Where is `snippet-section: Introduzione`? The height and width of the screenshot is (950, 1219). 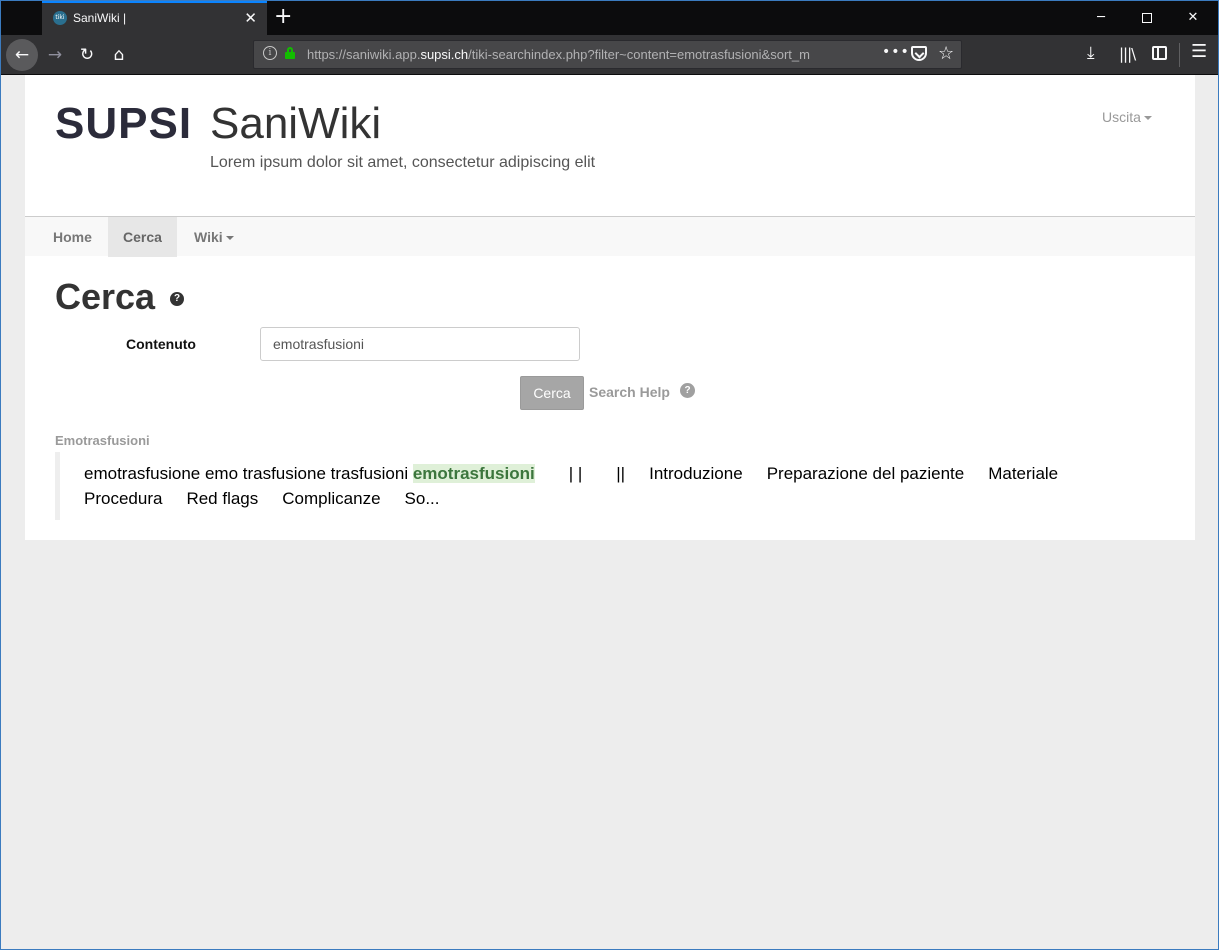
snippet-section: Introduzione is located at coordinates (696, 473).